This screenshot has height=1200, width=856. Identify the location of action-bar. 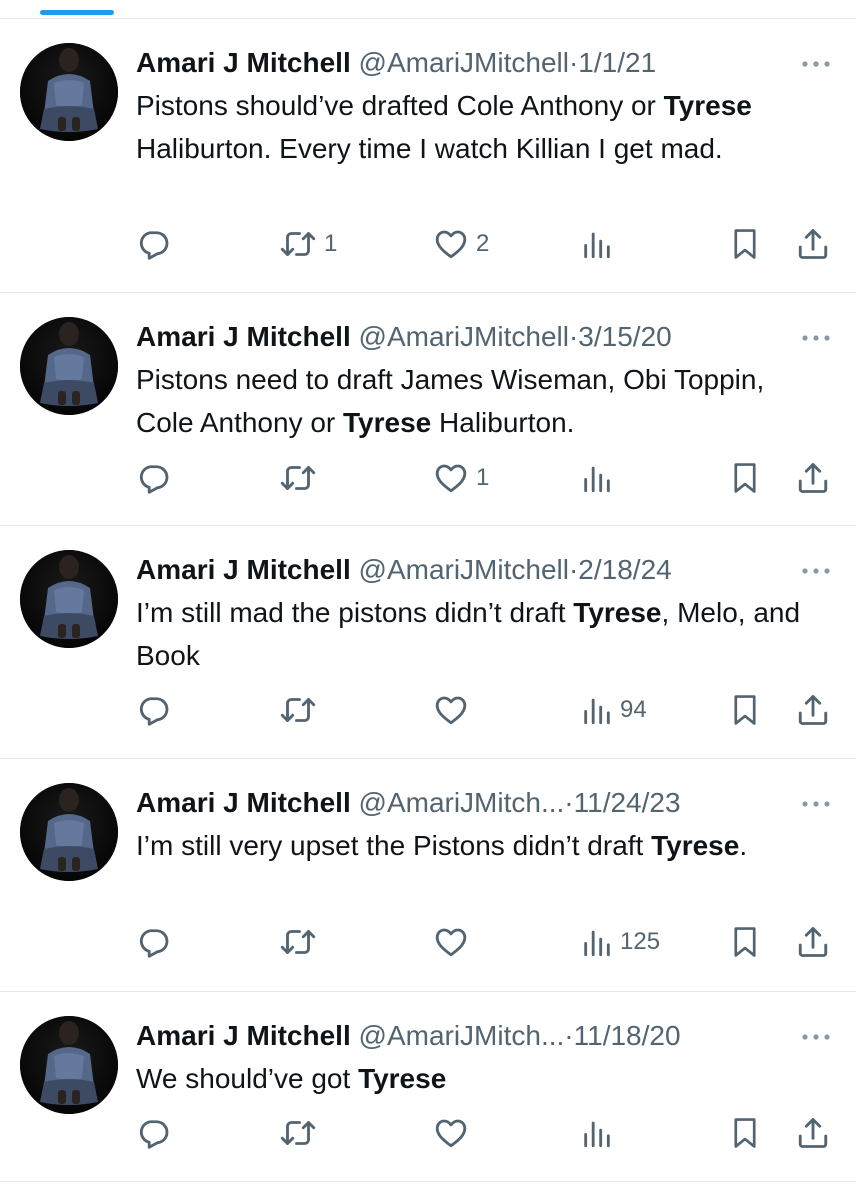
(428, 1133).